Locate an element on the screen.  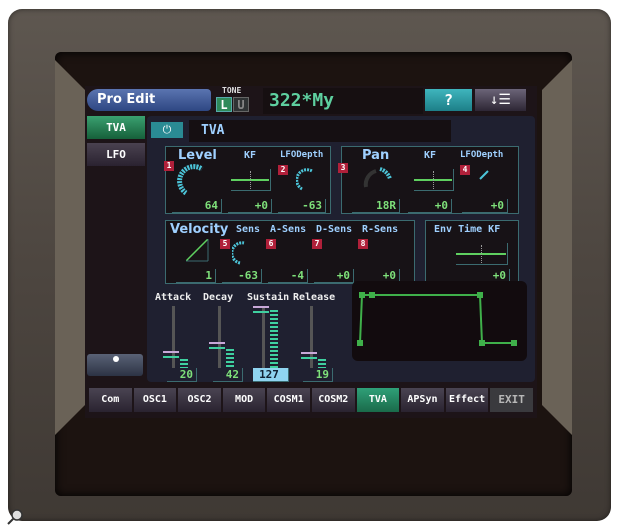
list-download-icon: ↓☰ is located at coordinates (500, 100).